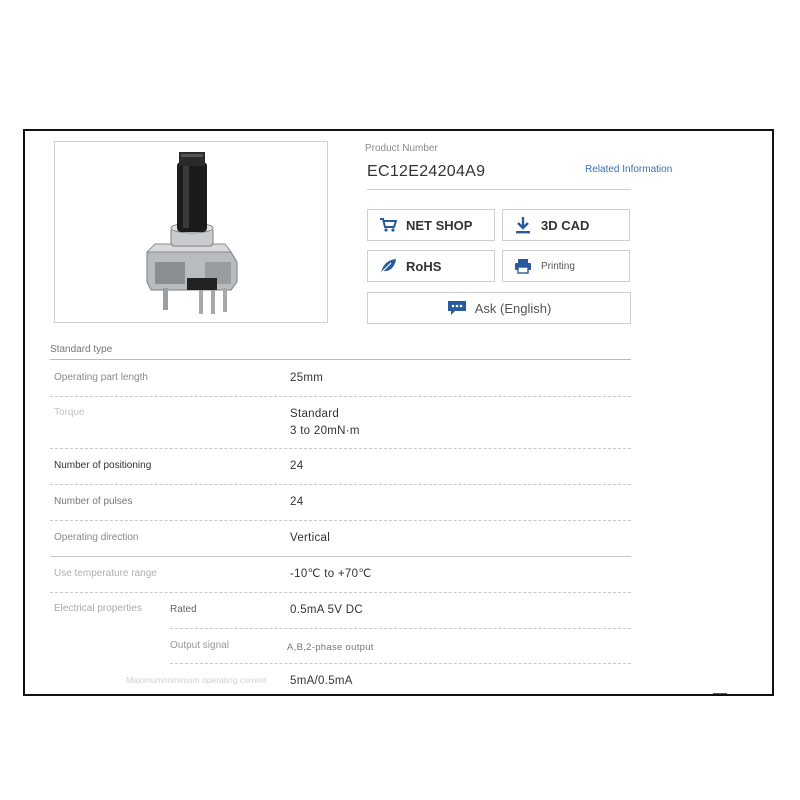 The width and height of the screenshot is (800, 800). I want to click on spec-label: Use temperature range, so click(105, 573).